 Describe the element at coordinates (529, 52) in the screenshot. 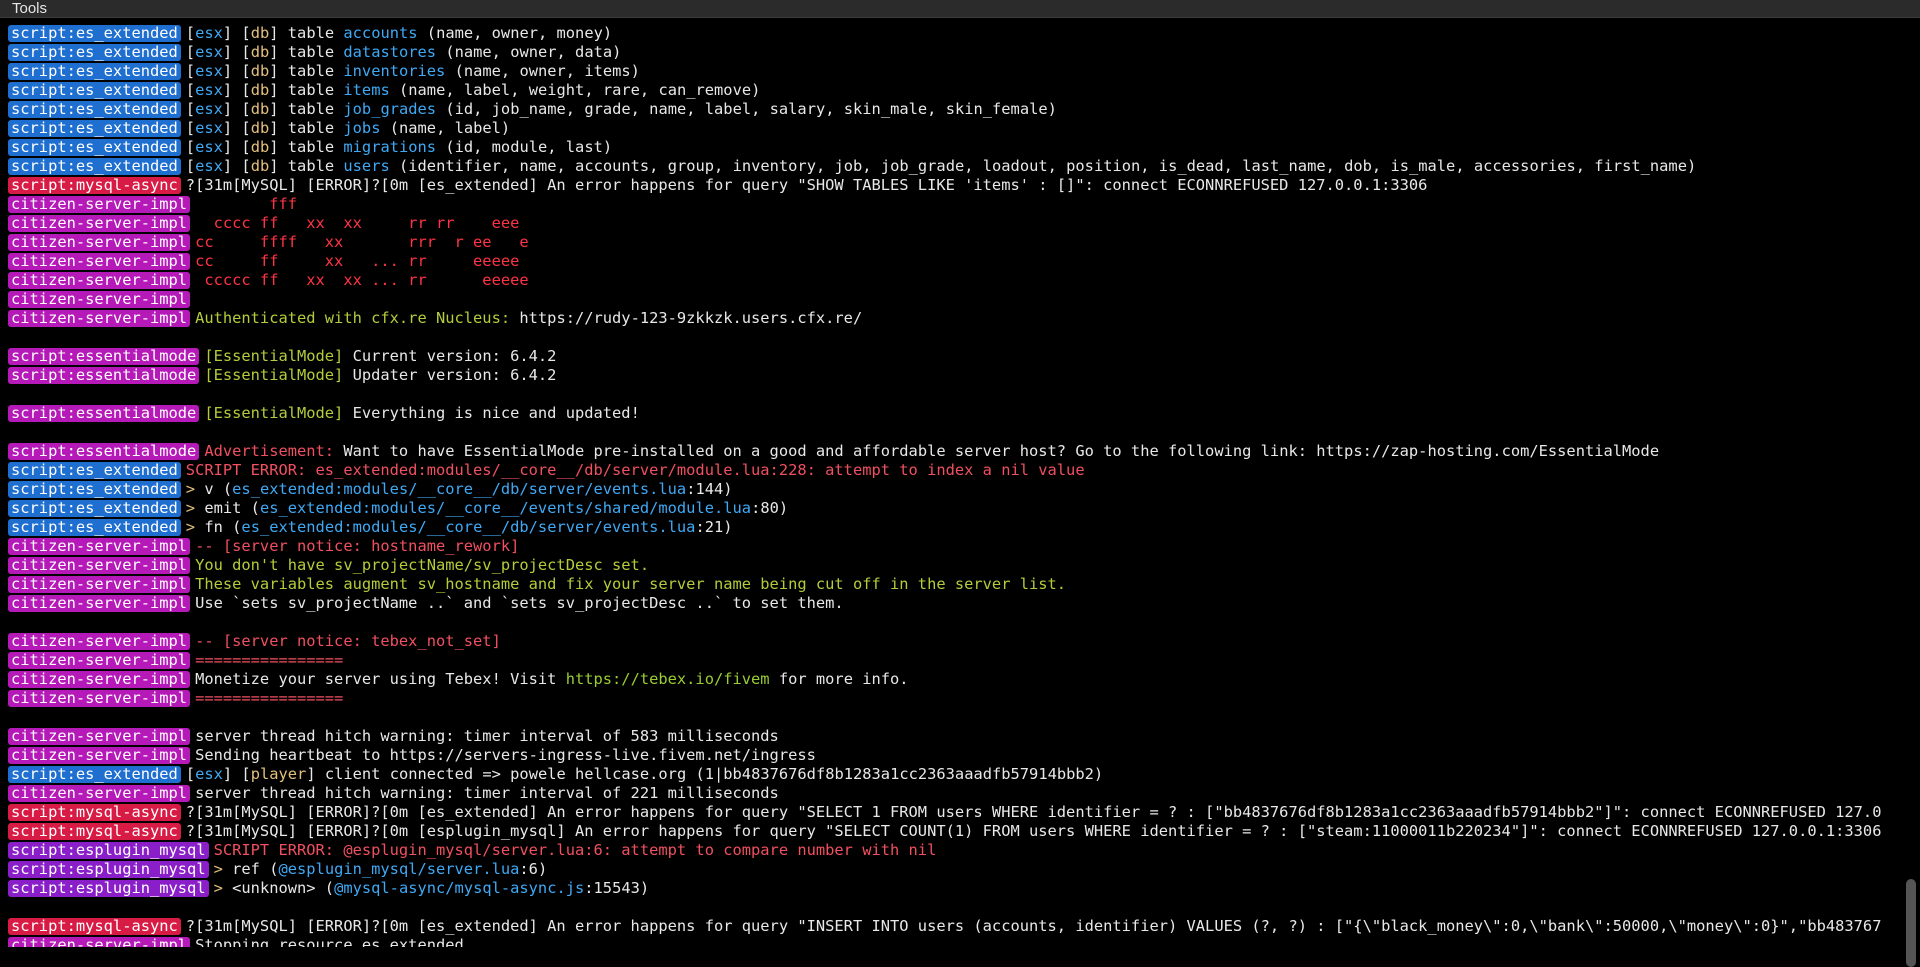

I see `log-text: (name, owner, data)` at that location.